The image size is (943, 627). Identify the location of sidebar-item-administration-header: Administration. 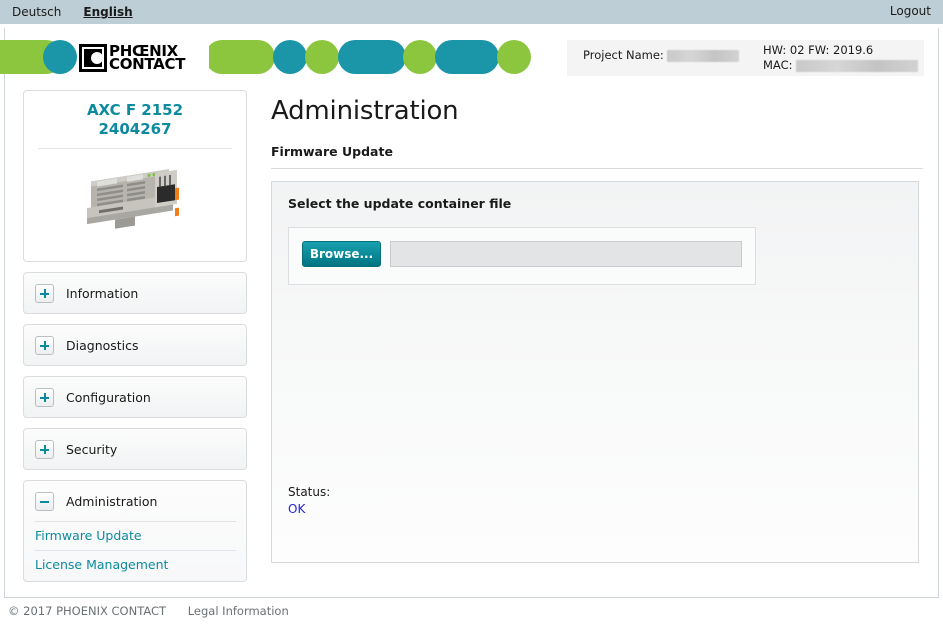
(135, 501).